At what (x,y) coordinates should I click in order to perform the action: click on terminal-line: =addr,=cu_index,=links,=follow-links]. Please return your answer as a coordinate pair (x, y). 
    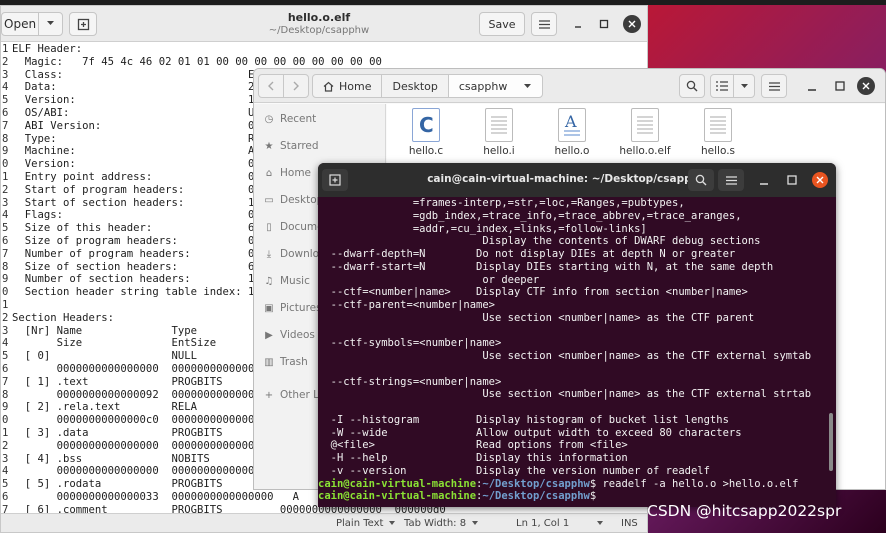
    Looking at the image, I should click on (482, 228).